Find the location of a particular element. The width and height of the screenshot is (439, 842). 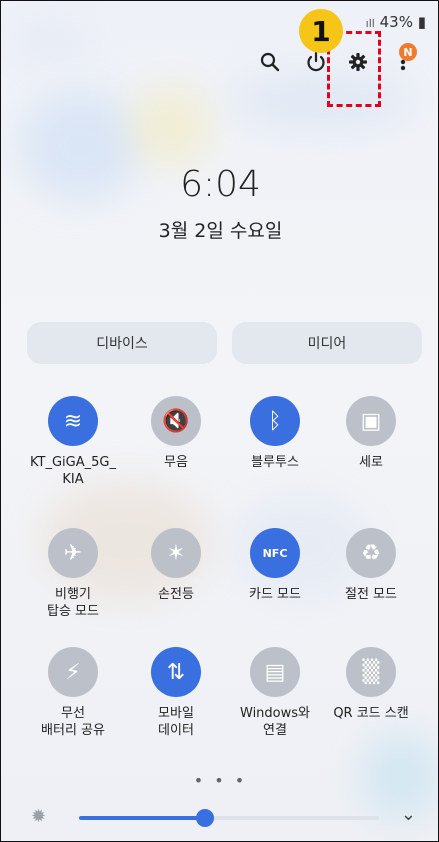

nfc-icon: NFC is located at coordinates (275, 553).